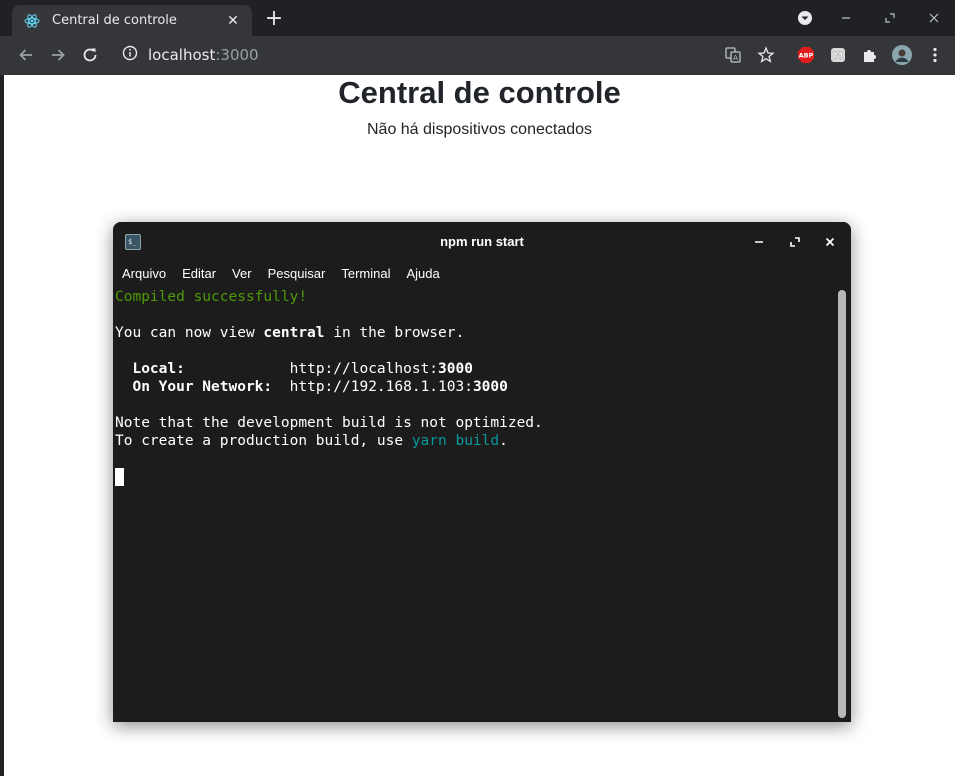 This screenshot has height=776, width=955. I want to click on terminal-title: npm run start, so click(482, 241).